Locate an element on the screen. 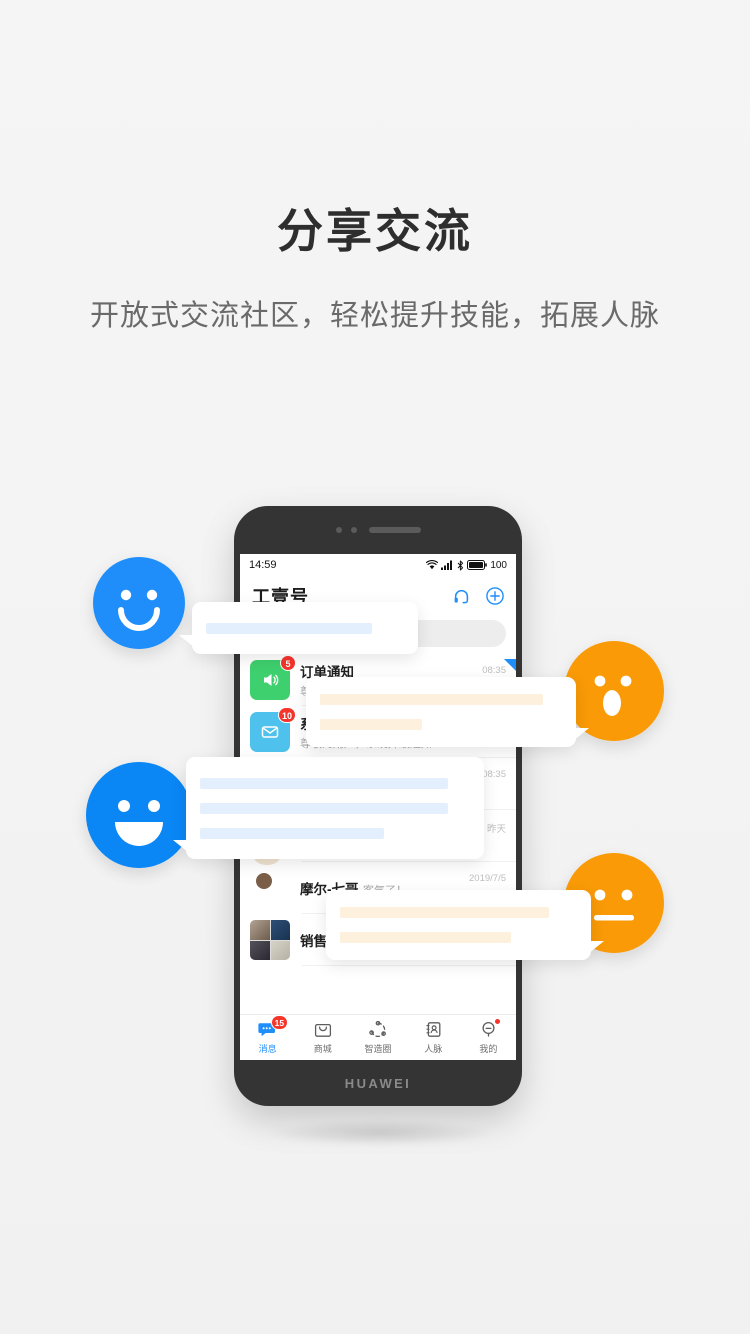  smiling-face-icon is located at coordinates (139, 603).